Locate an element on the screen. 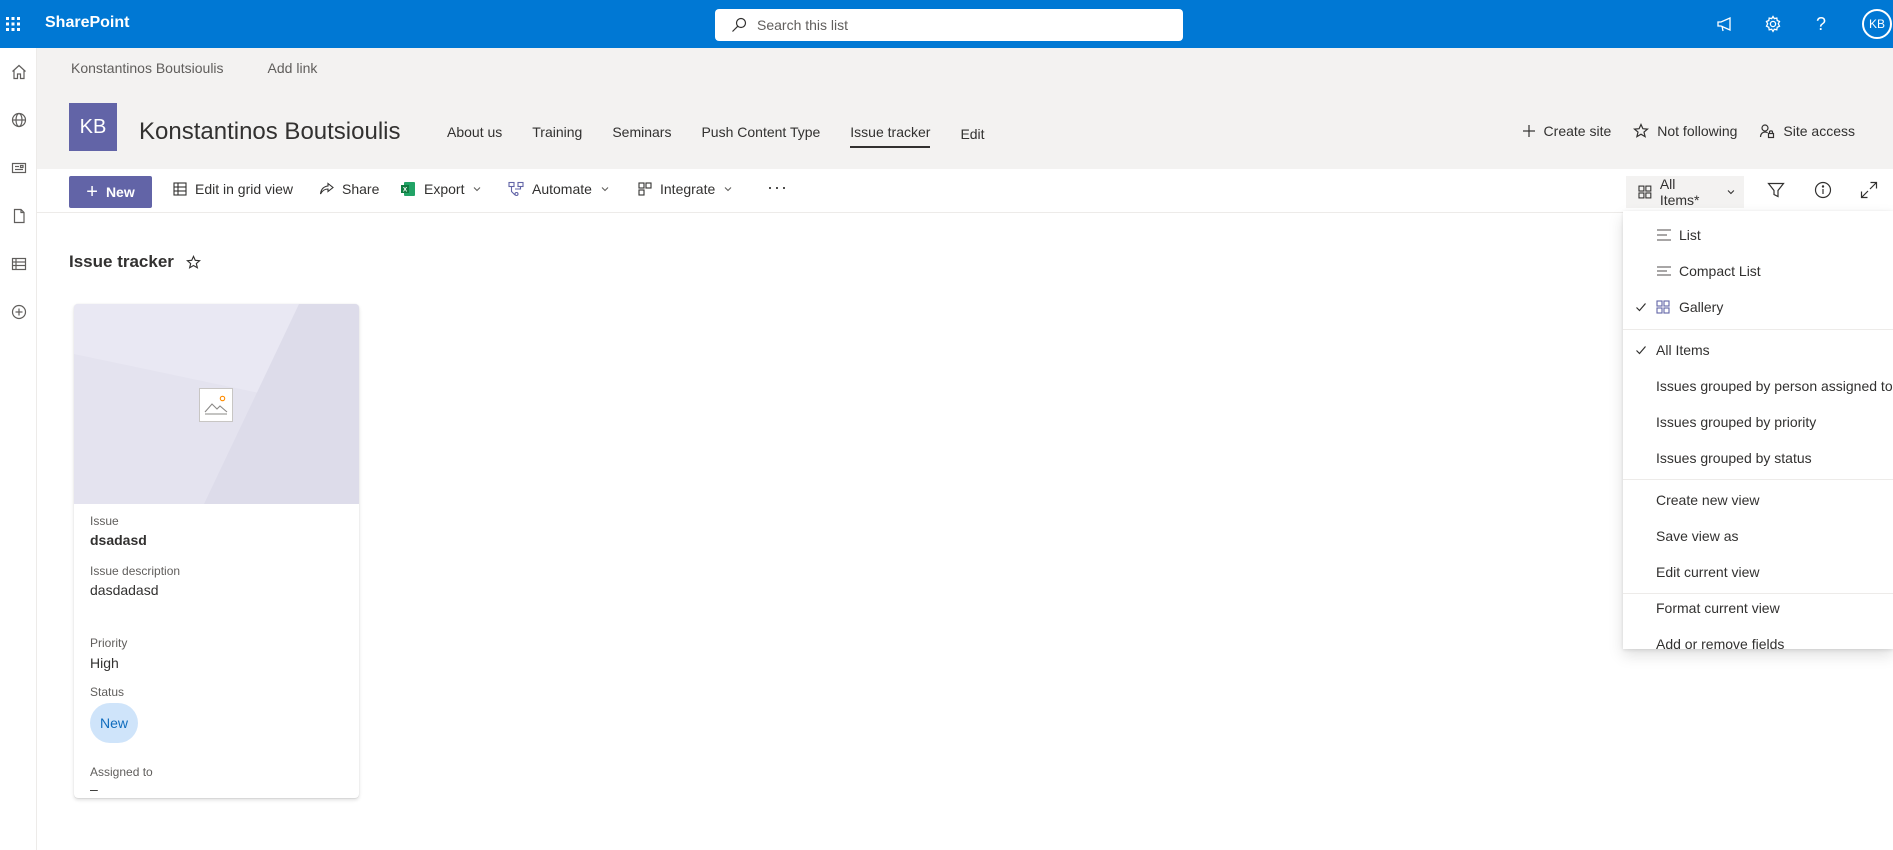  menu-item-grouped-by-person: Issues grouped by person assigned to is located at coordinates (1758, 386).